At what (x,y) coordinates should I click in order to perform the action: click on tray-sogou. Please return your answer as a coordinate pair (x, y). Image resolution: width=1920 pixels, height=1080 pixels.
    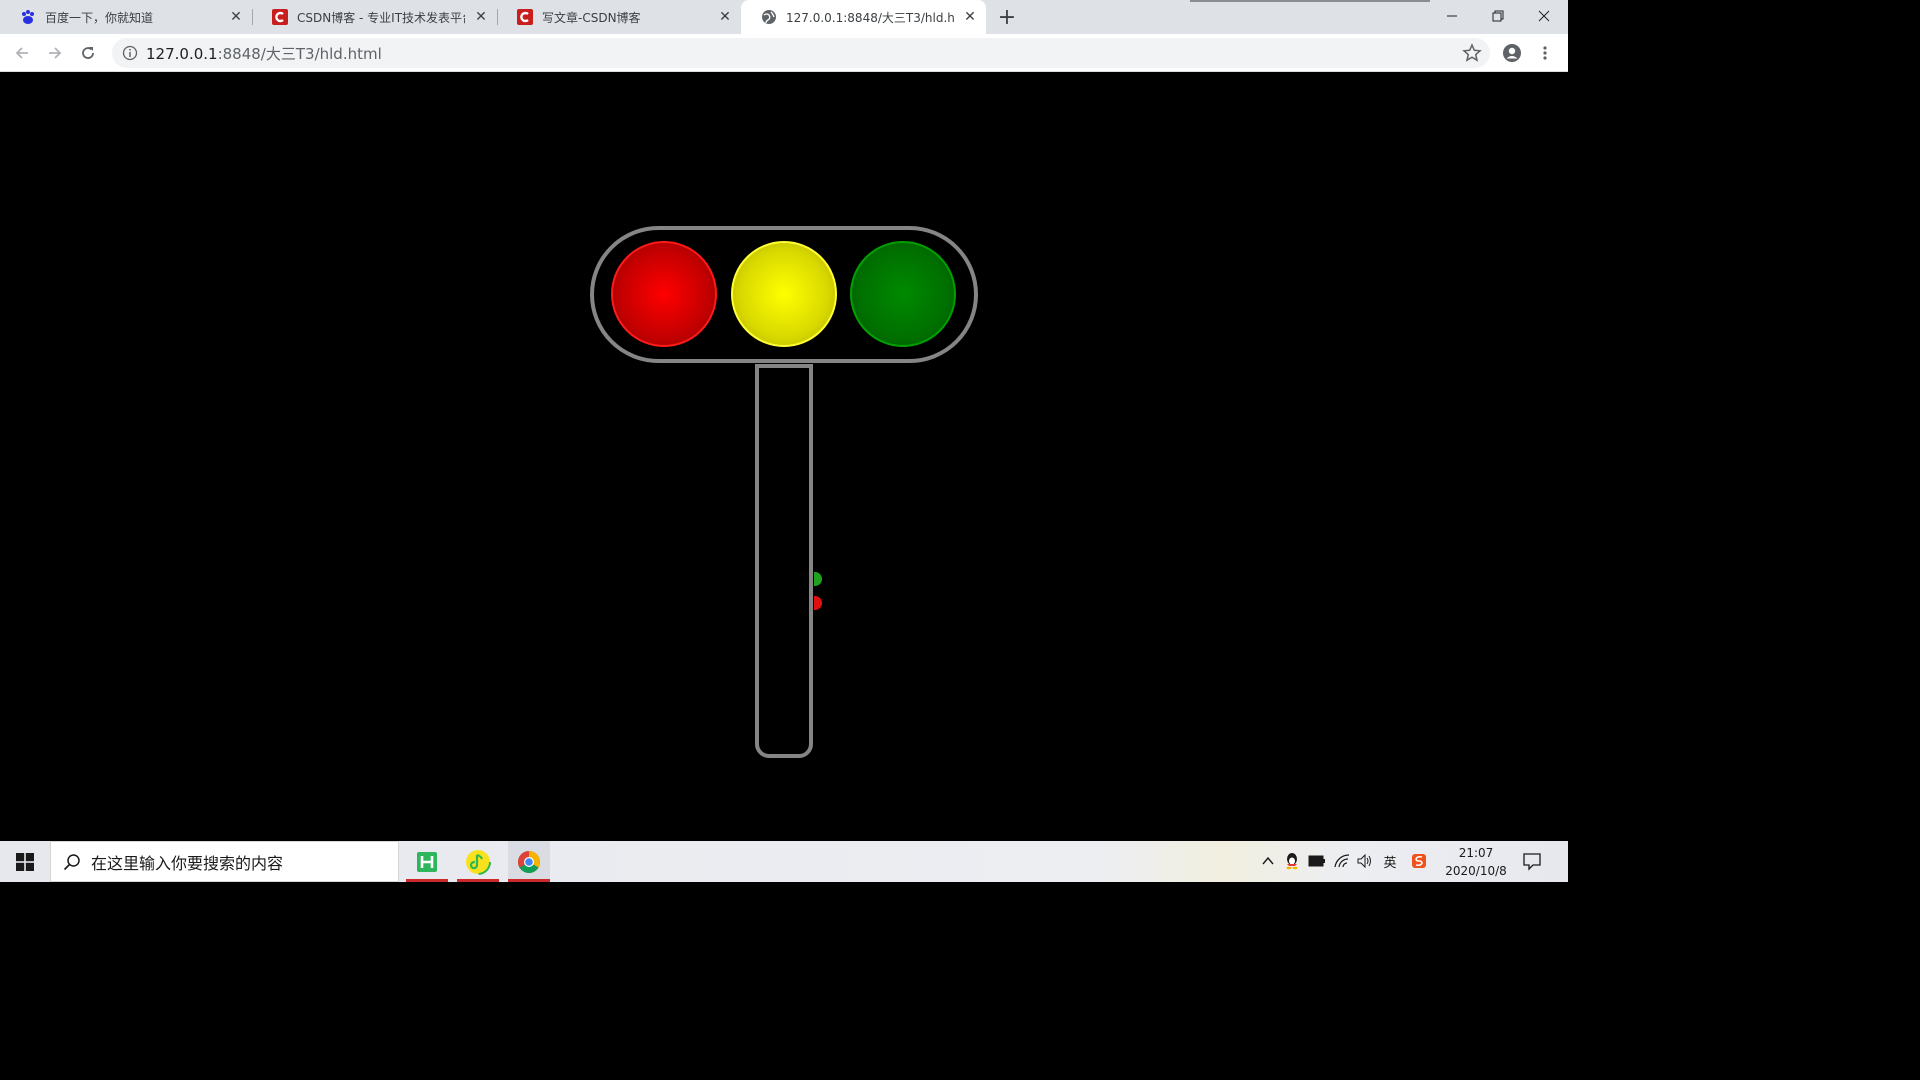
    Looking at the image, I should click on (1419, 861).